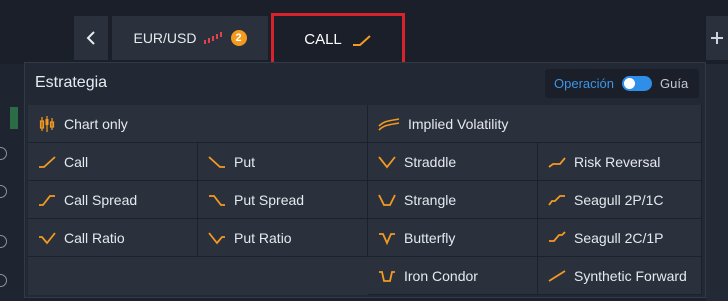 The image size is (728, 301). I want to click on strategy-label: Straddle, so click(430, 161).